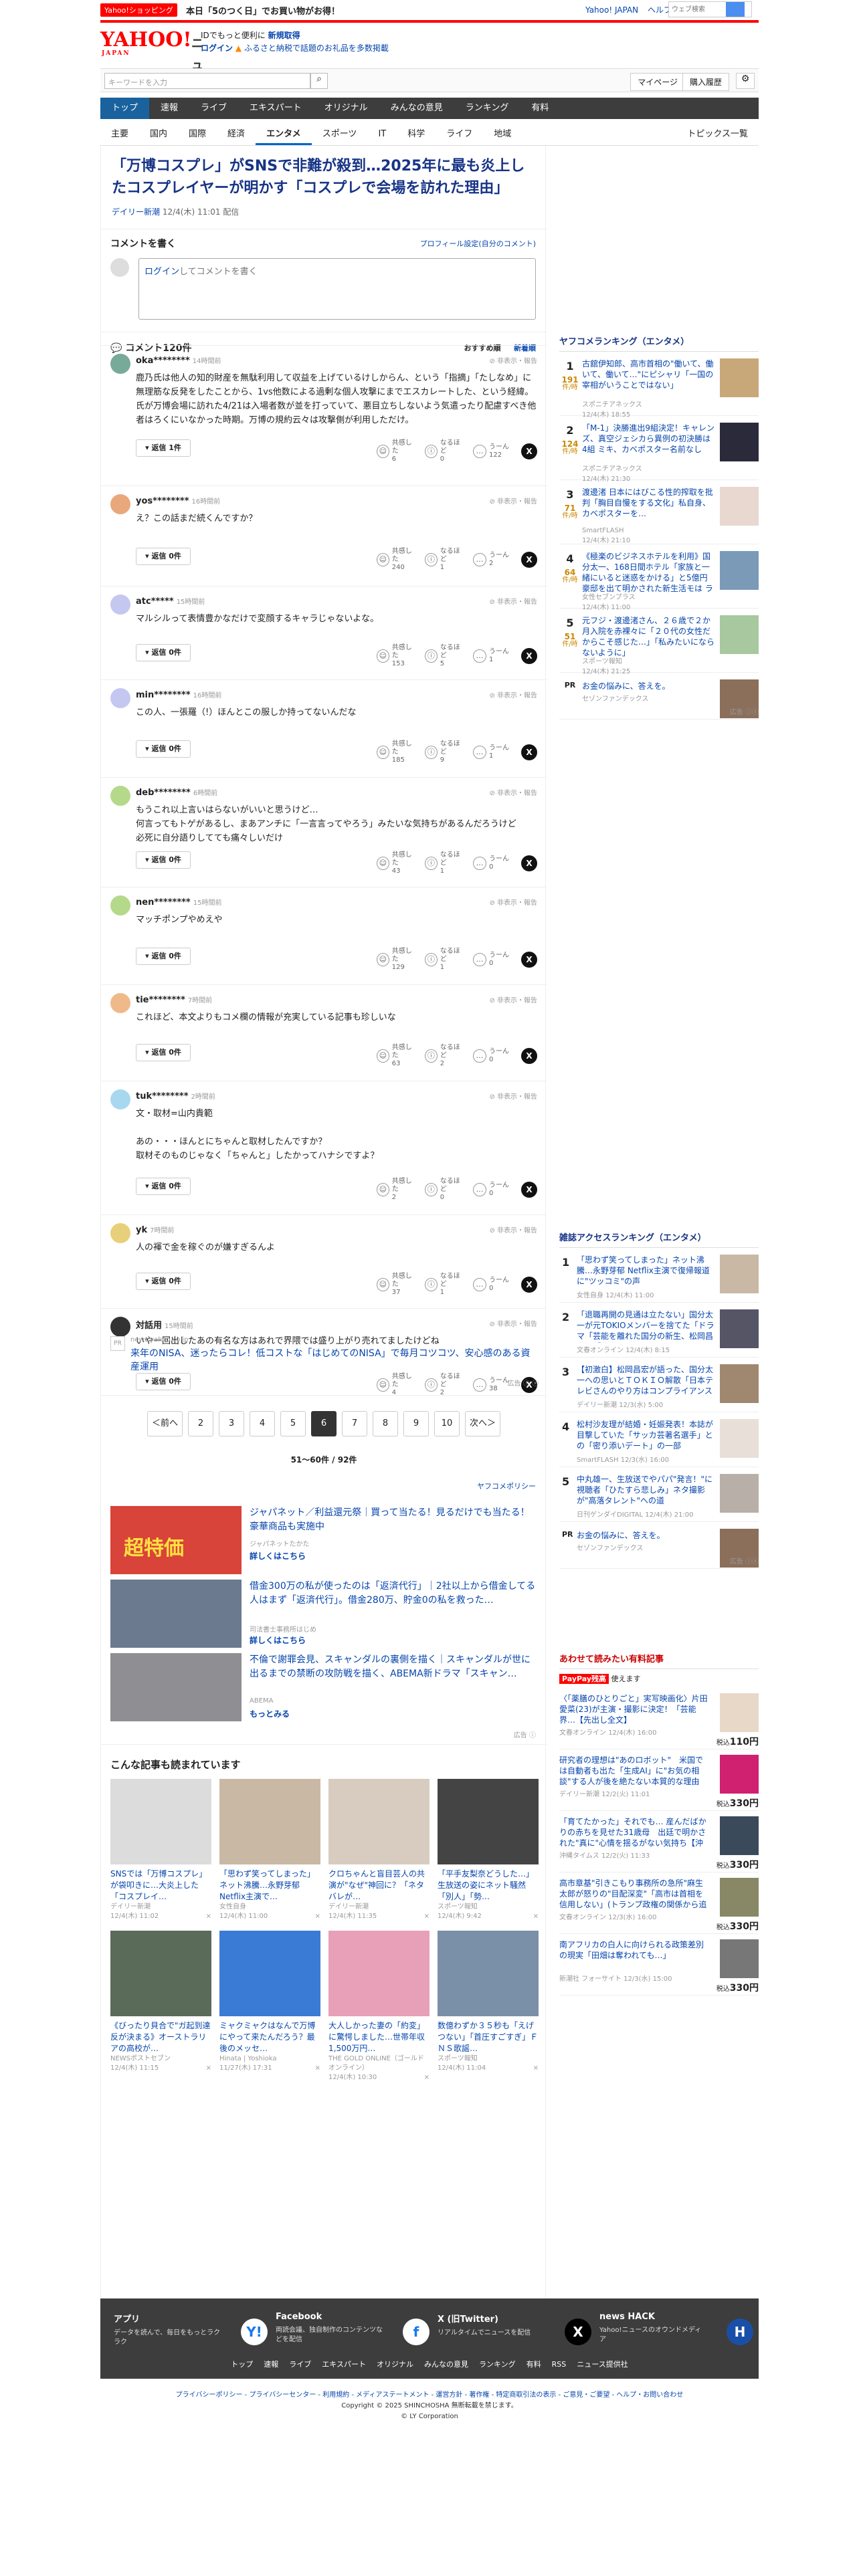 This screenshot has width=859, height=2576. What do you see at coordinates (179, 361) in the screenshot?
I see `comment-username: oka******** 14時間前` at bounding box center [179, 361].